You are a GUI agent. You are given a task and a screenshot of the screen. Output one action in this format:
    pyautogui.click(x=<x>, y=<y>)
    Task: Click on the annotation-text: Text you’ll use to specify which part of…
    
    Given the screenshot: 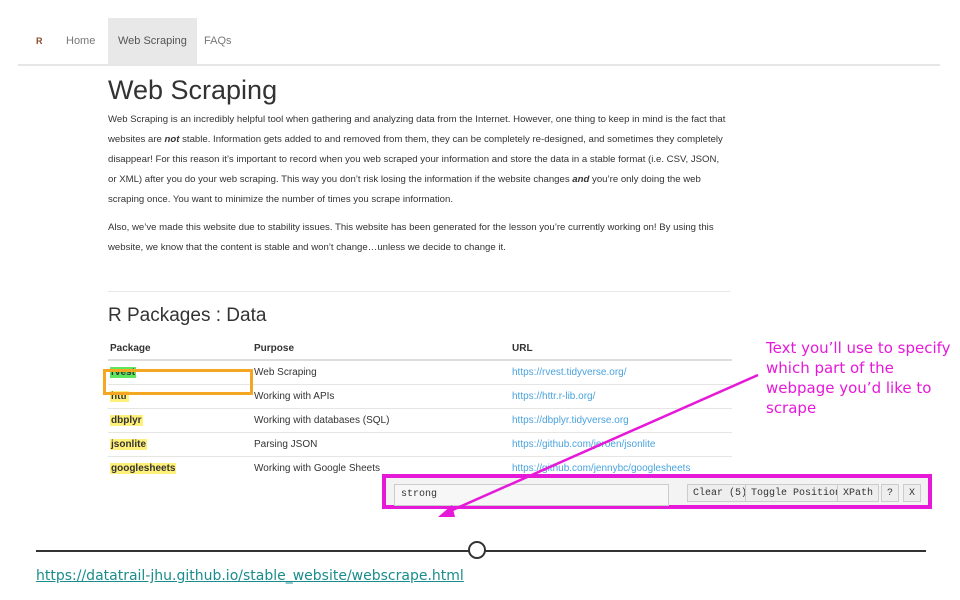 What is the action you would take?
    pyautogui.click(x=858, y=378)
    